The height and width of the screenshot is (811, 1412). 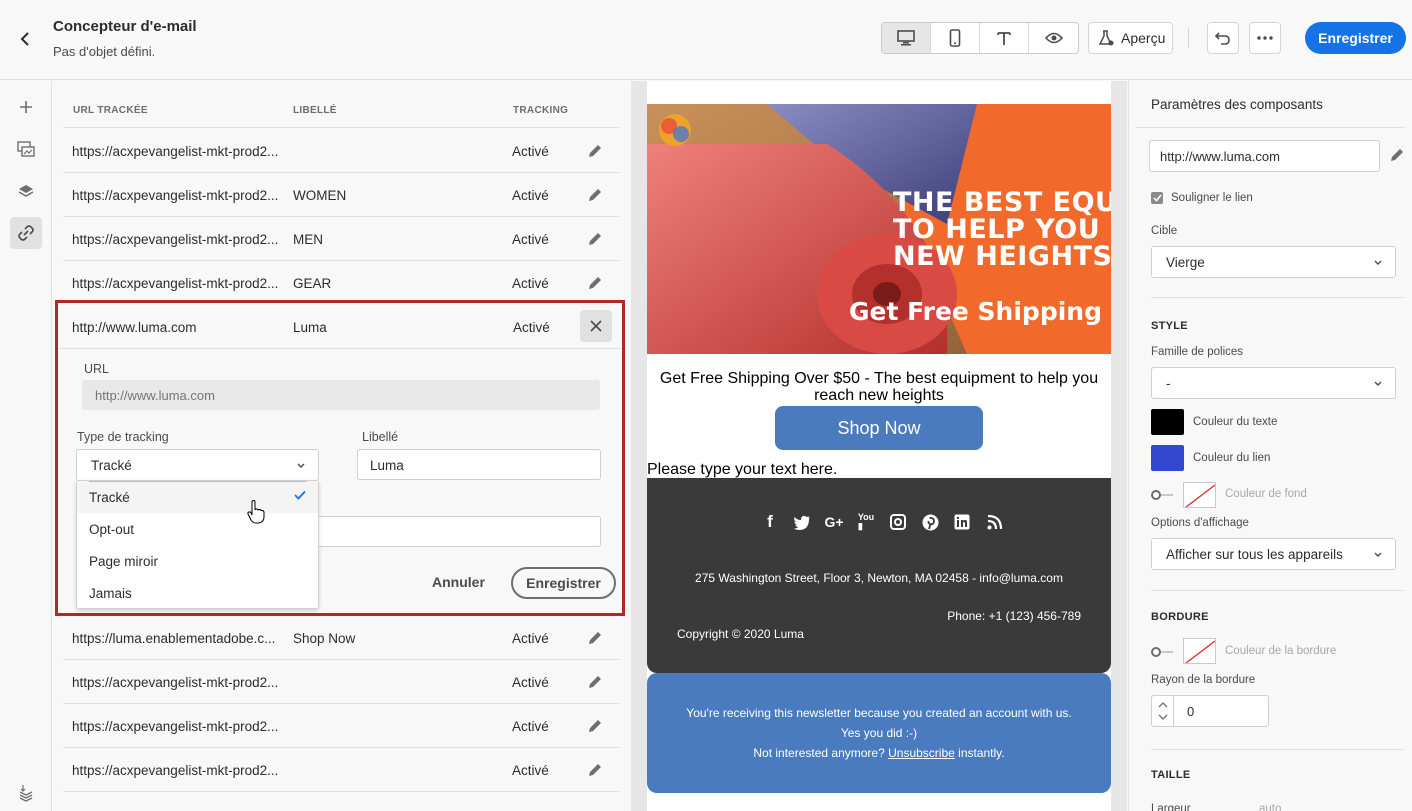 What do you see at coordinates (1355, 38) in the screenshot?
I see `save-button: Enregistrer` at bounding box center [1355, 38].